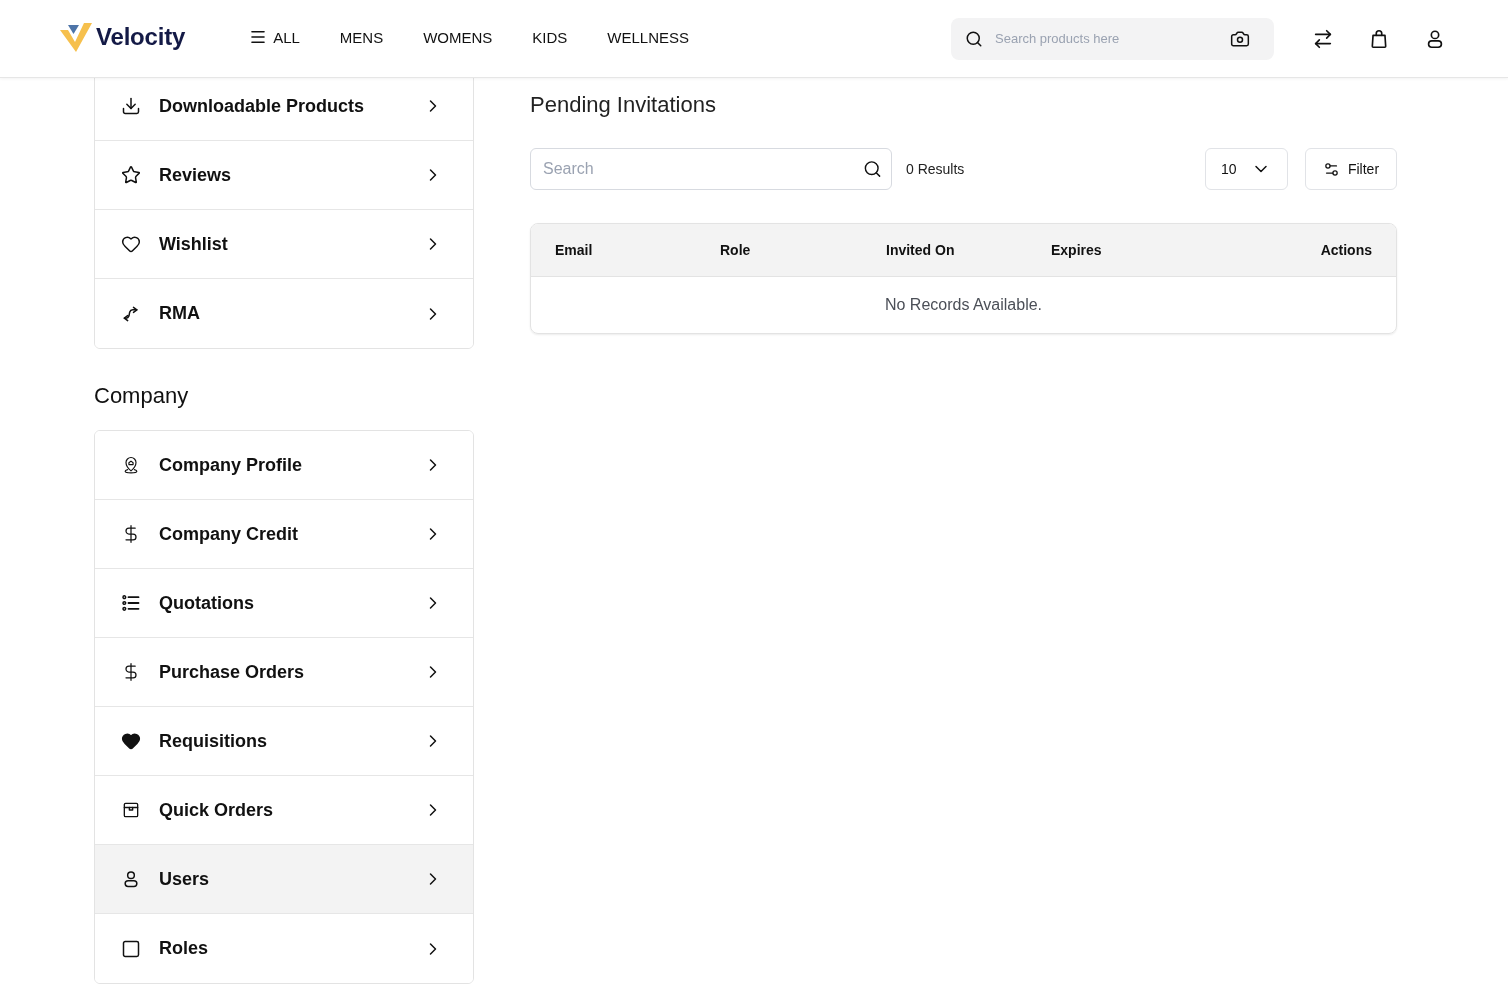 This screenshot has width=1508, height=1000. What do you see at coordinates (258, 37) in the screenshot?
I see `menu-icon` at bounding box center [258, 37].